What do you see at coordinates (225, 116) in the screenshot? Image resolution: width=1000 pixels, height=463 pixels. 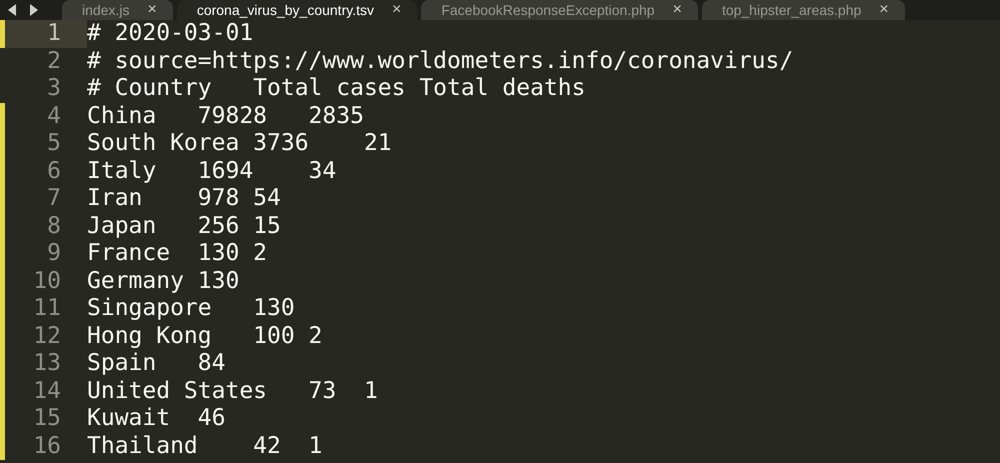 I see `code-line: China 79828 2835` at bounding box center [225, 116].